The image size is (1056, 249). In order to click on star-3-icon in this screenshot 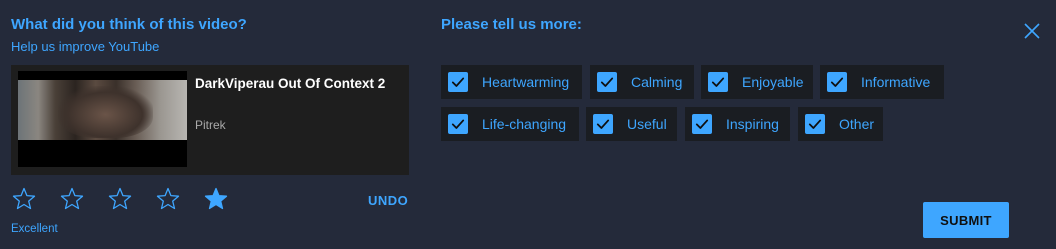, I will do `click(120, 199)`.